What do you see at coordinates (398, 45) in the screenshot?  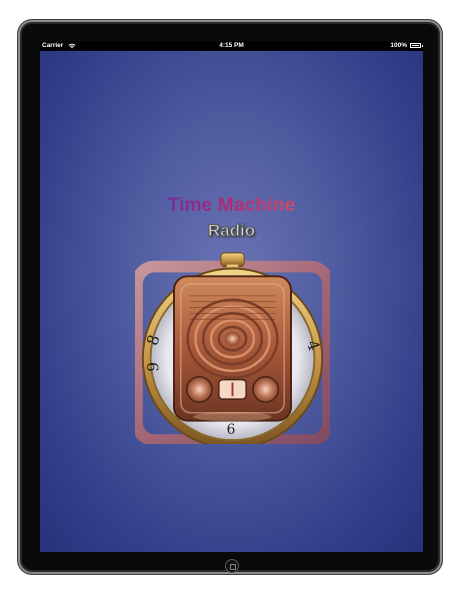 I see `battery-percent: 100%` at bounding box center [398, 45].